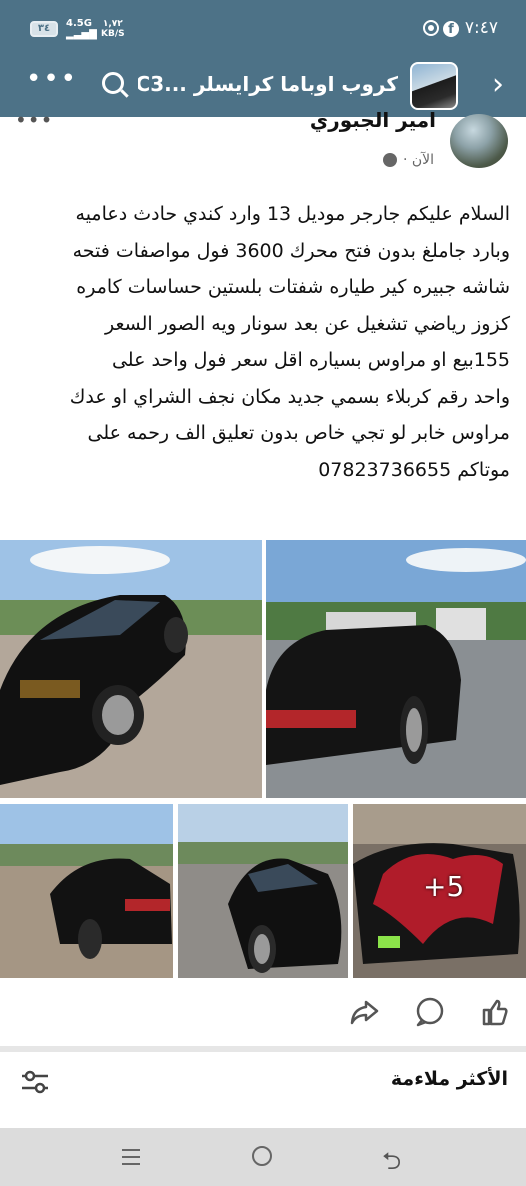 This screenshot has width=526, height=1186. Describe the element at coordinates (263, 1049) in the screenshot. I see `section-divider` at that location.